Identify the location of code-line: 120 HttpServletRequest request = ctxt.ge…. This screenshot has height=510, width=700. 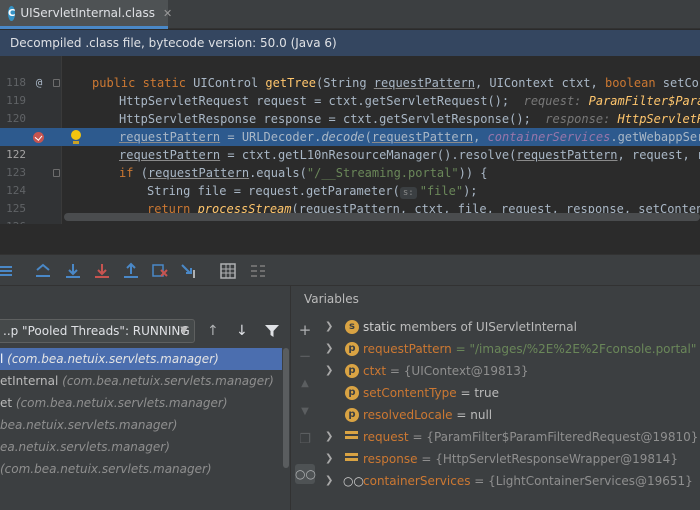
(350, 108).